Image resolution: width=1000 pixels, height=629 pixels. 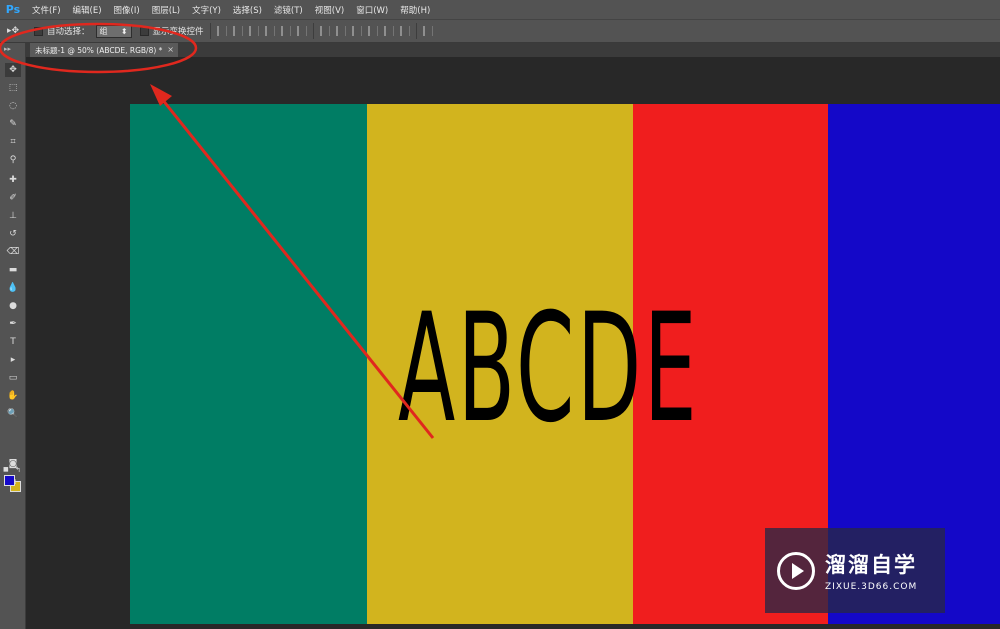 What do you see at coordinates (329, 10) in the screenshot?
I see `menu-view: 视图(V)` at bounding box center [329, 10].